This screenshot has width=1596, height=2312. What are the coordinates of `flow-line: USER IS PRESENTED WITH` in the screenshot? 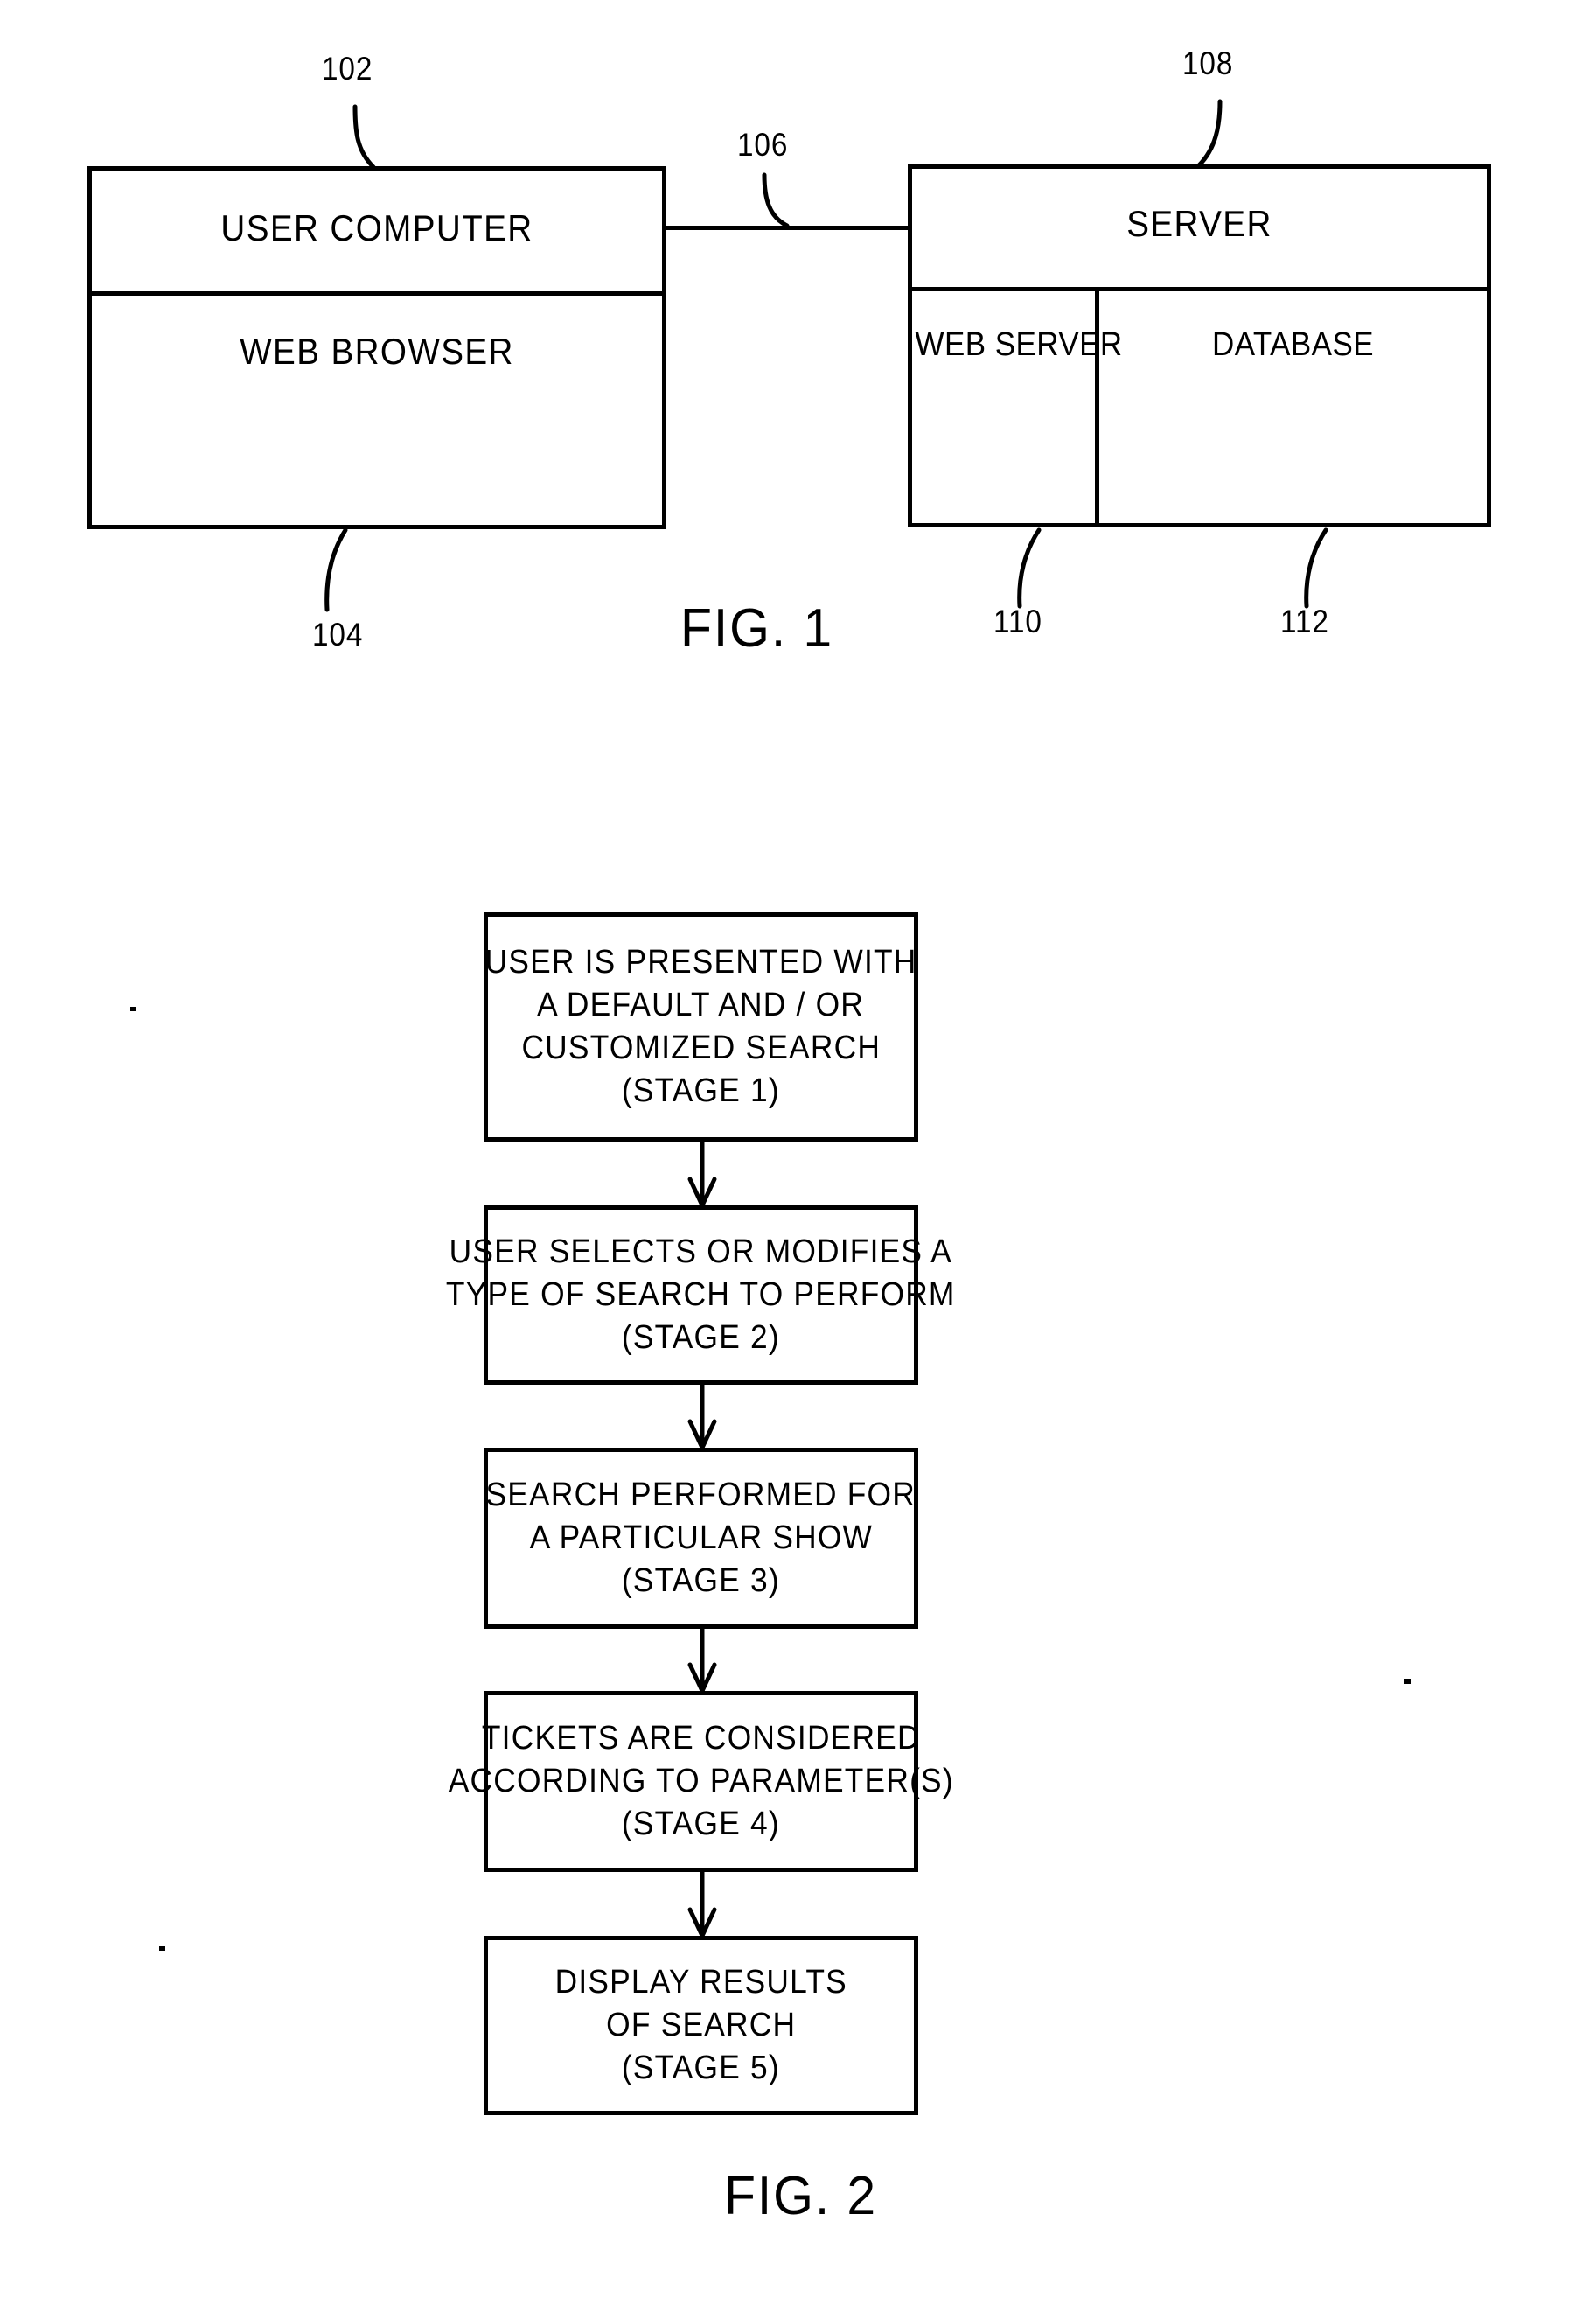 It's located at (700, 963).